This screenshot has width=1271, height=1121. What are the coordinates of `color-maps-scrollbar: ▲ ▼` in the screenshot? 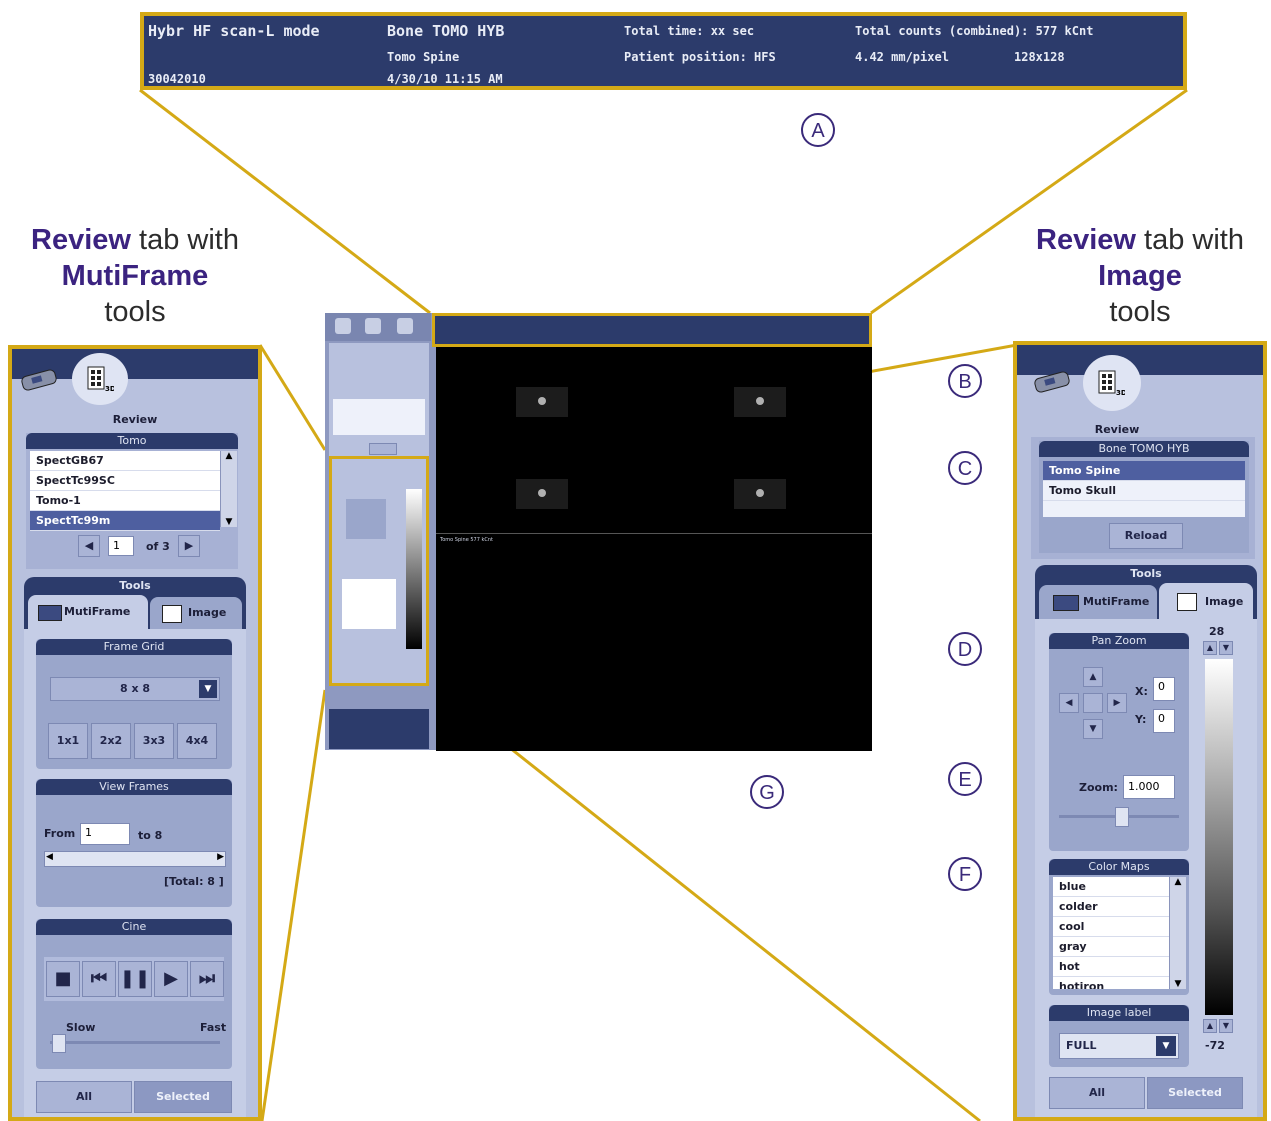 It's located at (1177, 933).